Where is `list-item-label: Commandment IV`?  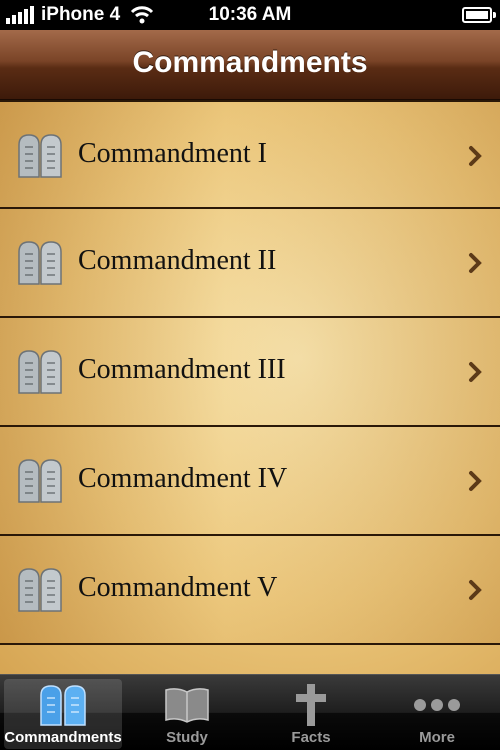
list-item-label: Commandment IV is located at coordinates (183, 478).